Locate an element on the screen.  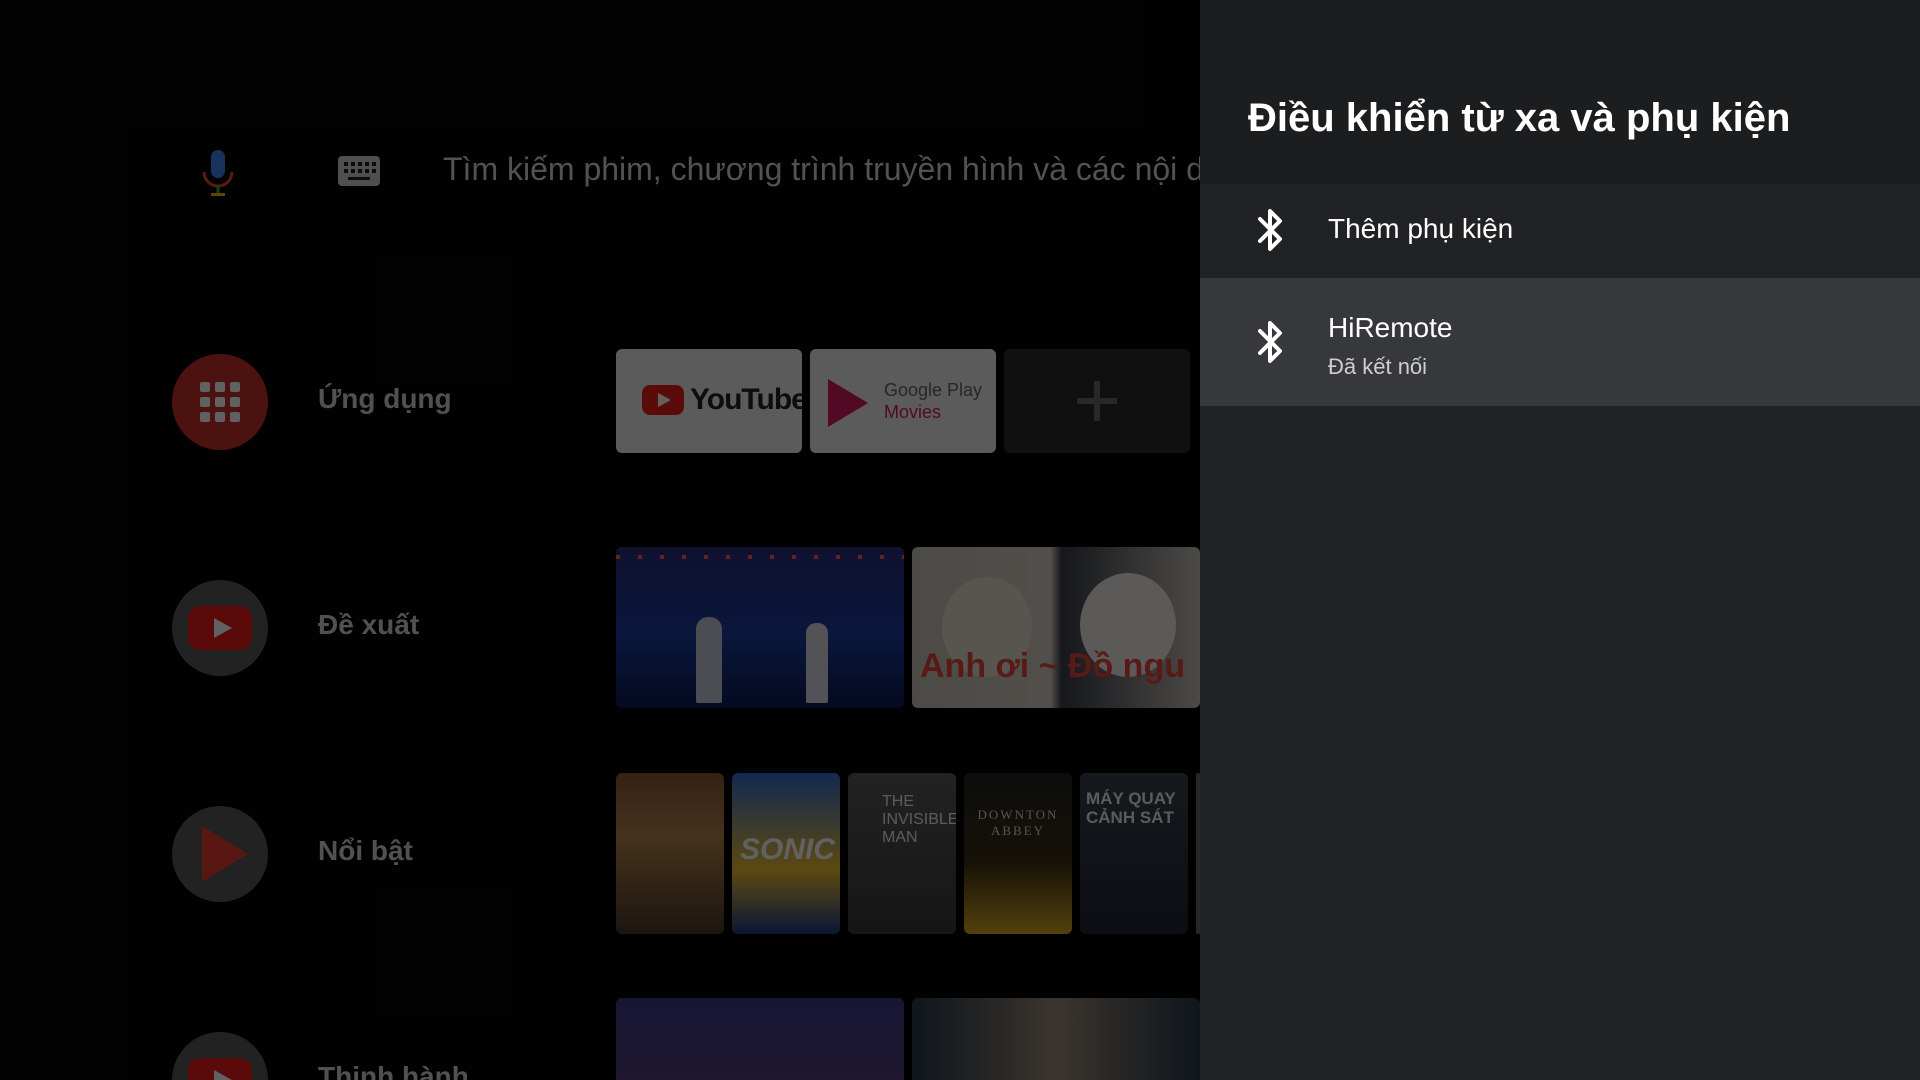
add-app-tile is located at coordinates (1097, 401).